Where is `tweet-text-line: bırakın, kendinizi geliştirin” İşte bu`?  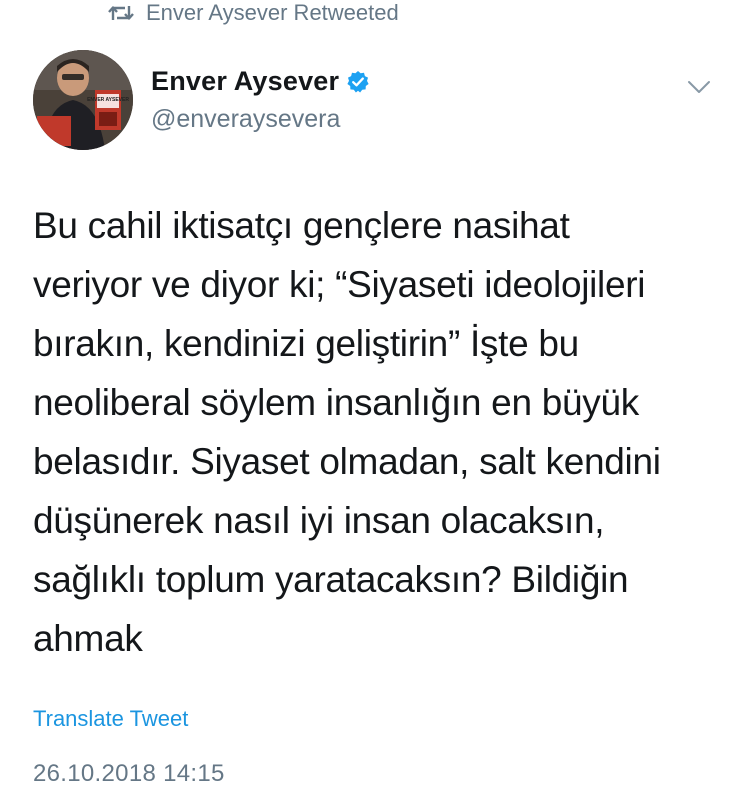
tweet-text-line: bırakın, kendinizi geliştirin” İşte bu is located at coordinates (306, 343).